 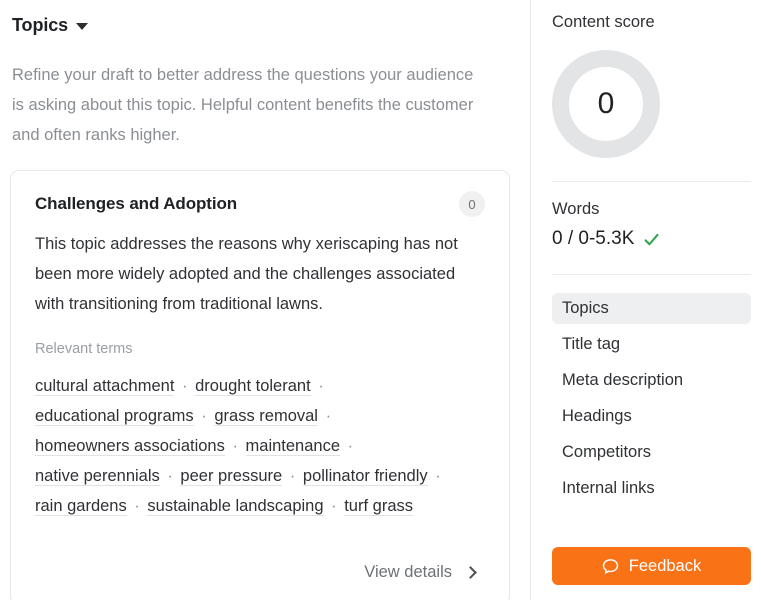 What do you see at coordinates (97, 476) in the screenshot?
I see `relevant-term: native perennials` at bounding box center [97, 476].